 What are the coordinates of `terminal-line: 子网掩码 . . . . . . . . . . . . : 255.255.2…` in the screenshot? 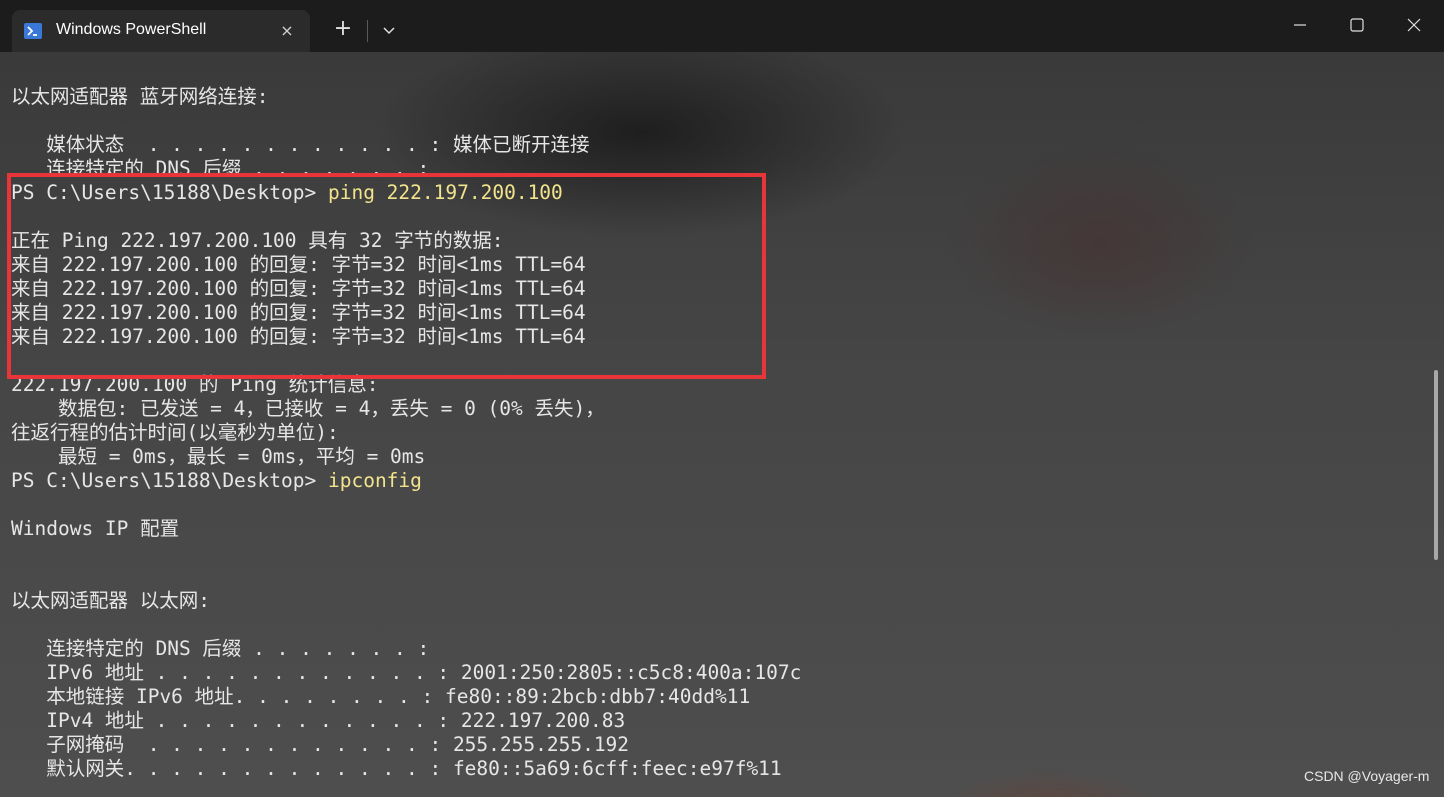 It's located at (320, 745).